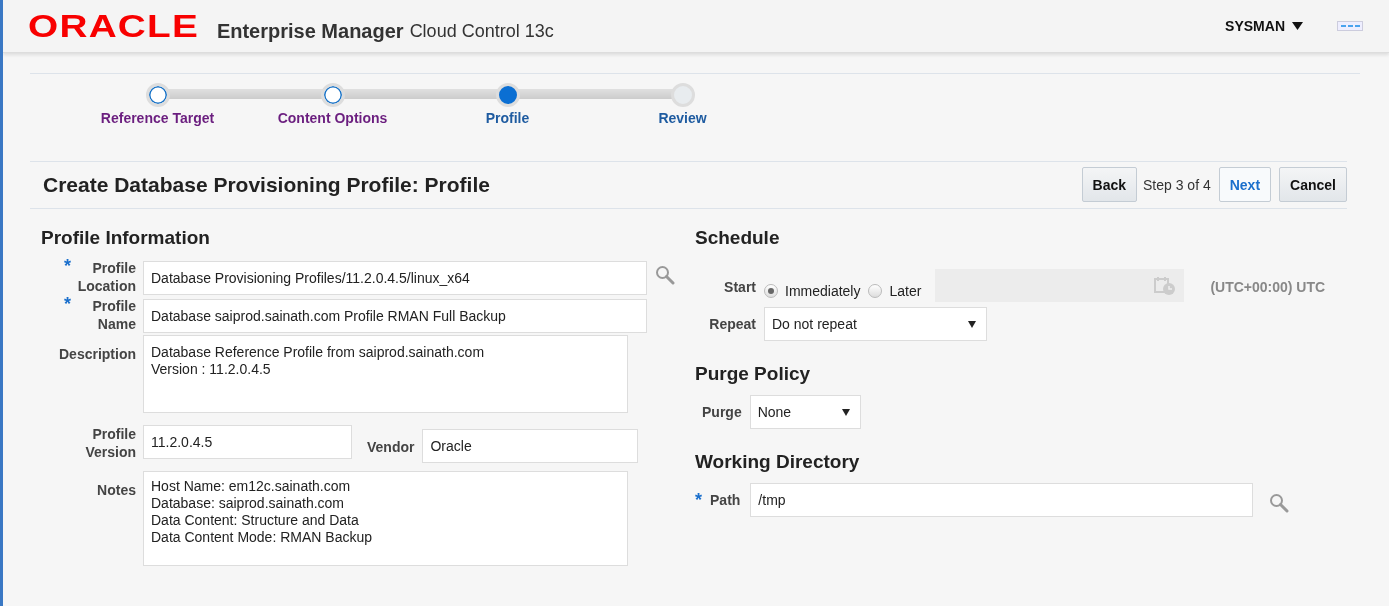  Describe the element at coordinates (1264, 26) in the screenshot. I see `user-menu: SYSMAN` at that location.